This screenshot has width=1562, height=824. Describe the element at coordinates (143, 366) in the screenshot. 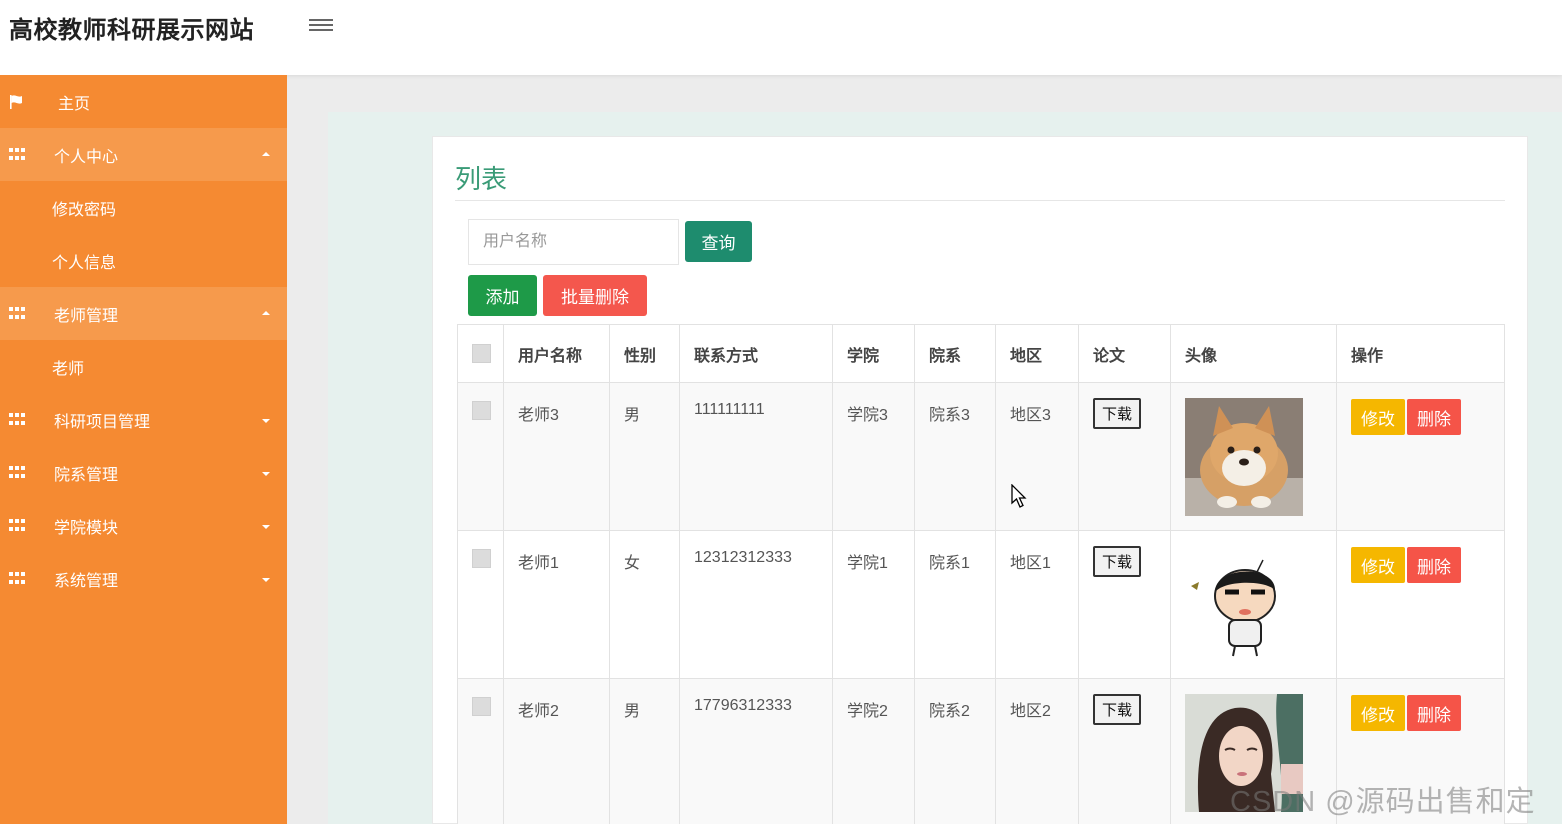

I see `sidebar-subitem-teacher: 老师` at that location.